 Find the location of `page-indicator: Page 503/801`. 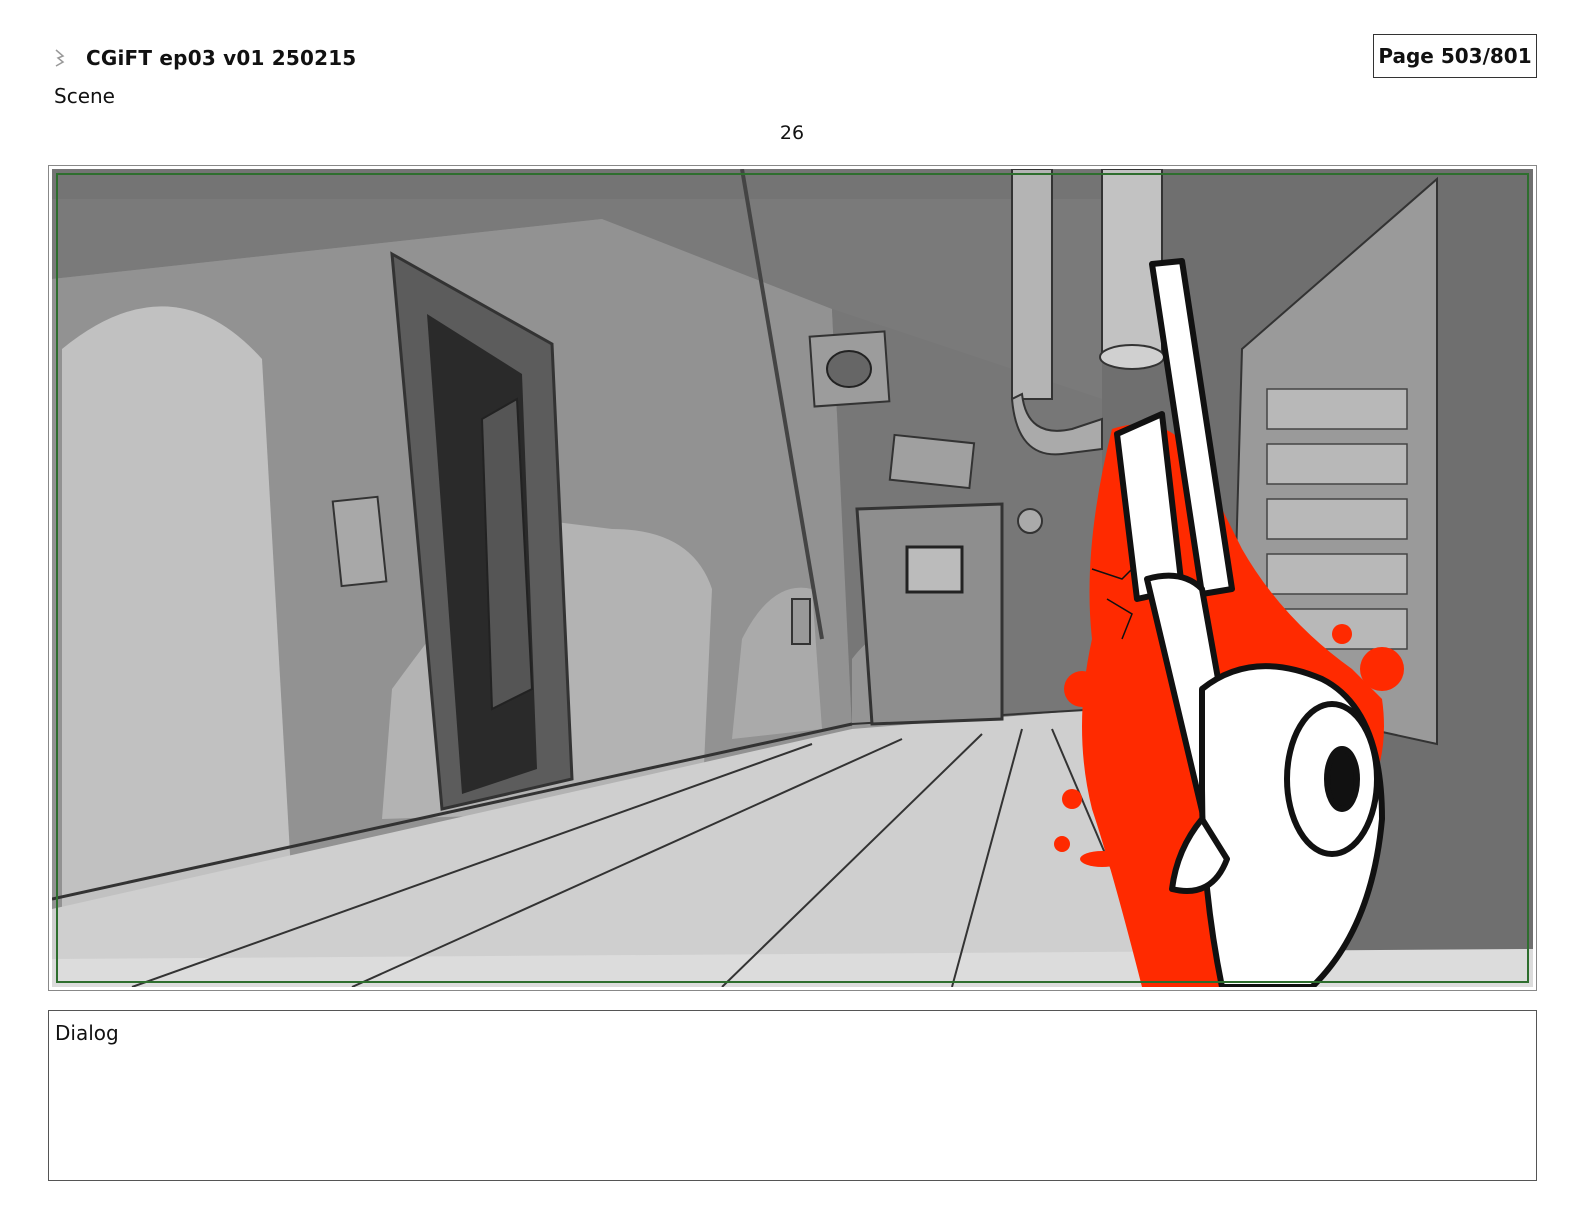

page-indicator: Page 503/801 is located at coordinates (1455, 56).